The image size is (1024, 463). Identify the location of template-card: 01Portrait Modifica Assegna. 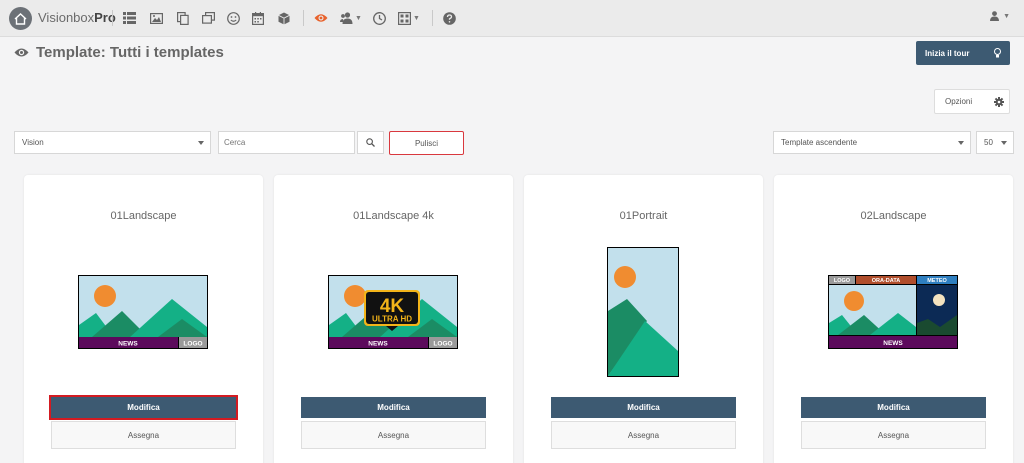
(643, 319).